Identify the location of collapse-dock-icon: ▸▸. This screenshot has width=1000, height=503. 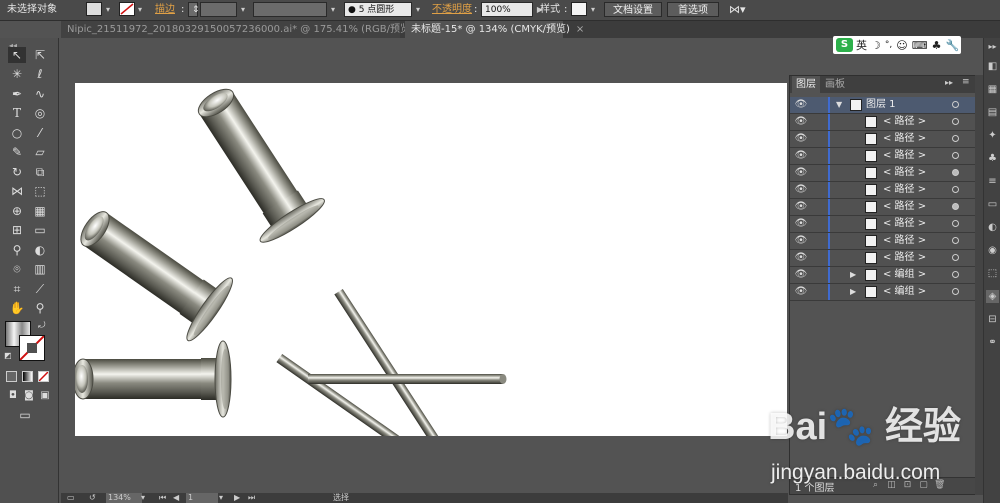
(992, 46).